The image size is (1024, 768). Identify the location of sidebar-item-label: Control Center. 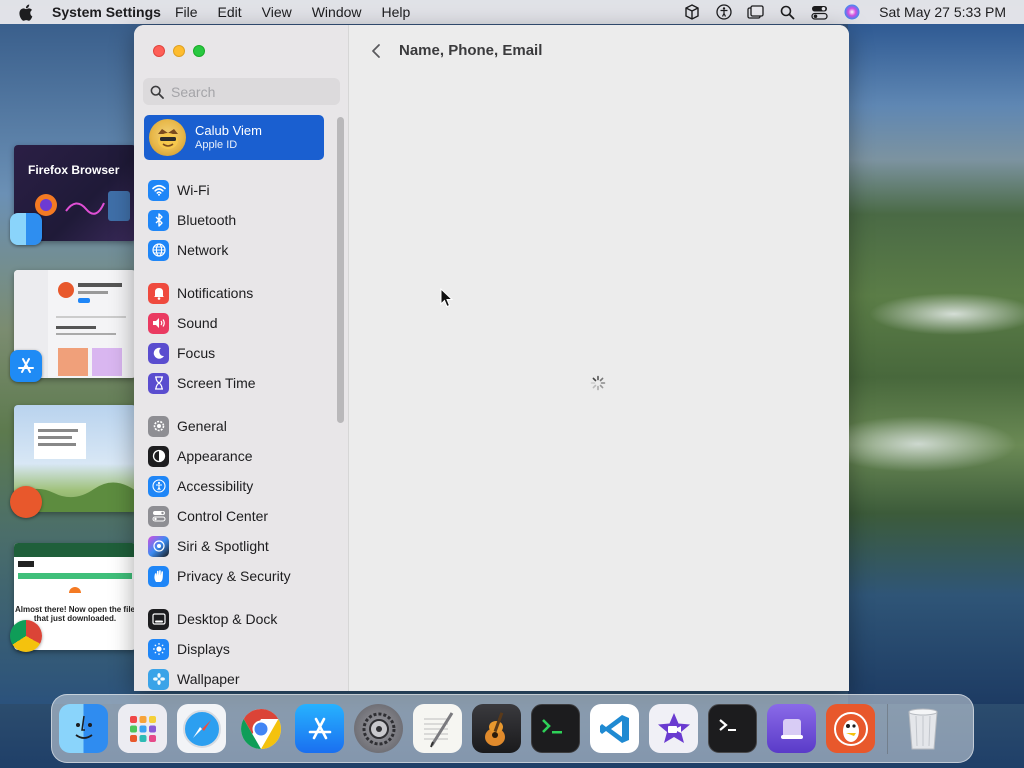
(223, 516).